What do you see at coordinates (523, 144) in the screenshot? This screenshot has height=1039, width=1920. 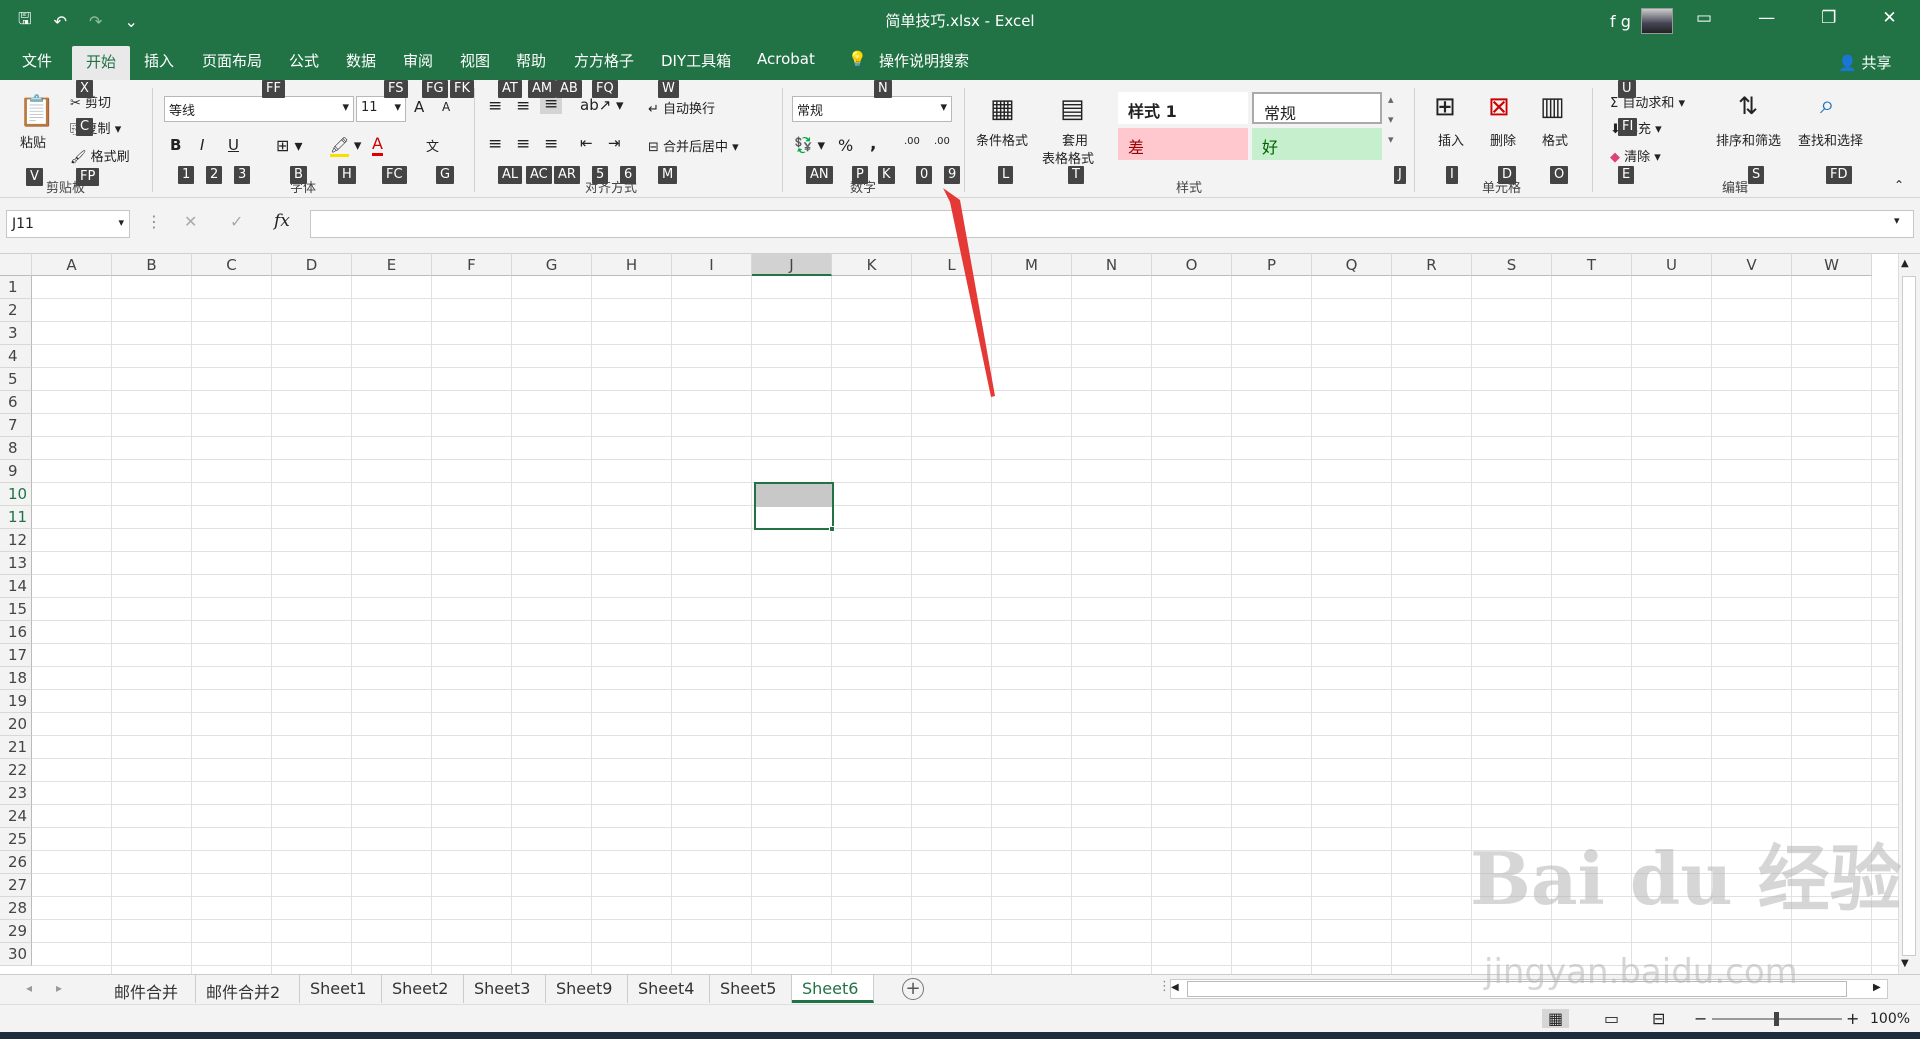 I see `align-center-icon: ≡` at bounding box center [523, 144].